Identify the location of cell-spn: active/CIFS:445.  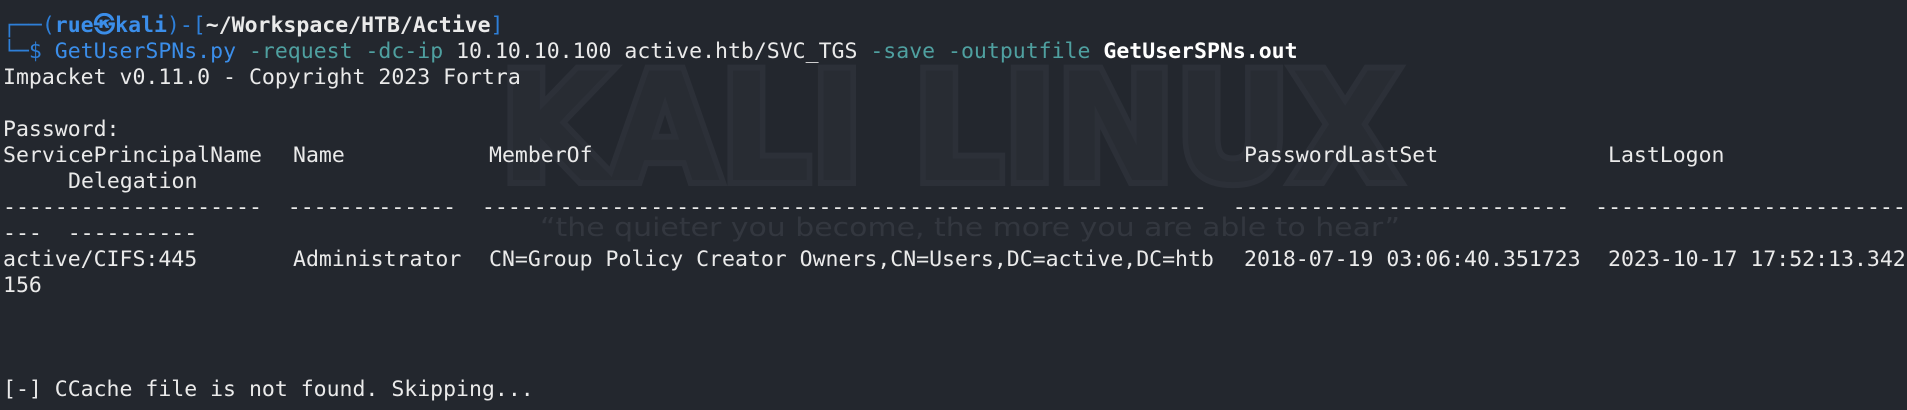
(100, 259).